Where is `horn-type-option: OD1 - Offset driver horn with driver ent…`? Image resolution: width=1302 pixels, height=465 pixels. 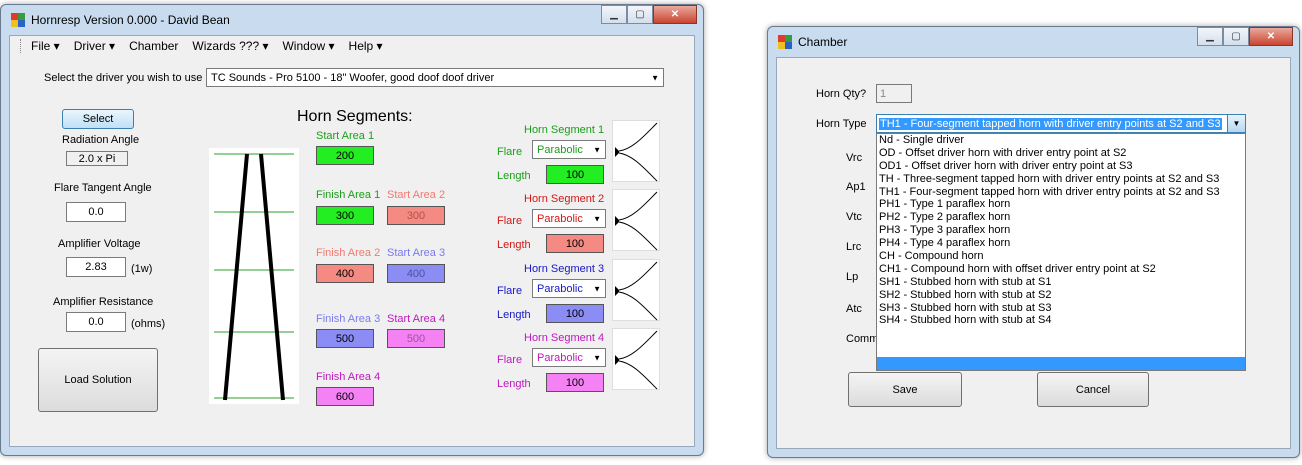
horn-type-option: OD1 - Offset driver horn with driver ent… is located at coordinates (1061, 166).